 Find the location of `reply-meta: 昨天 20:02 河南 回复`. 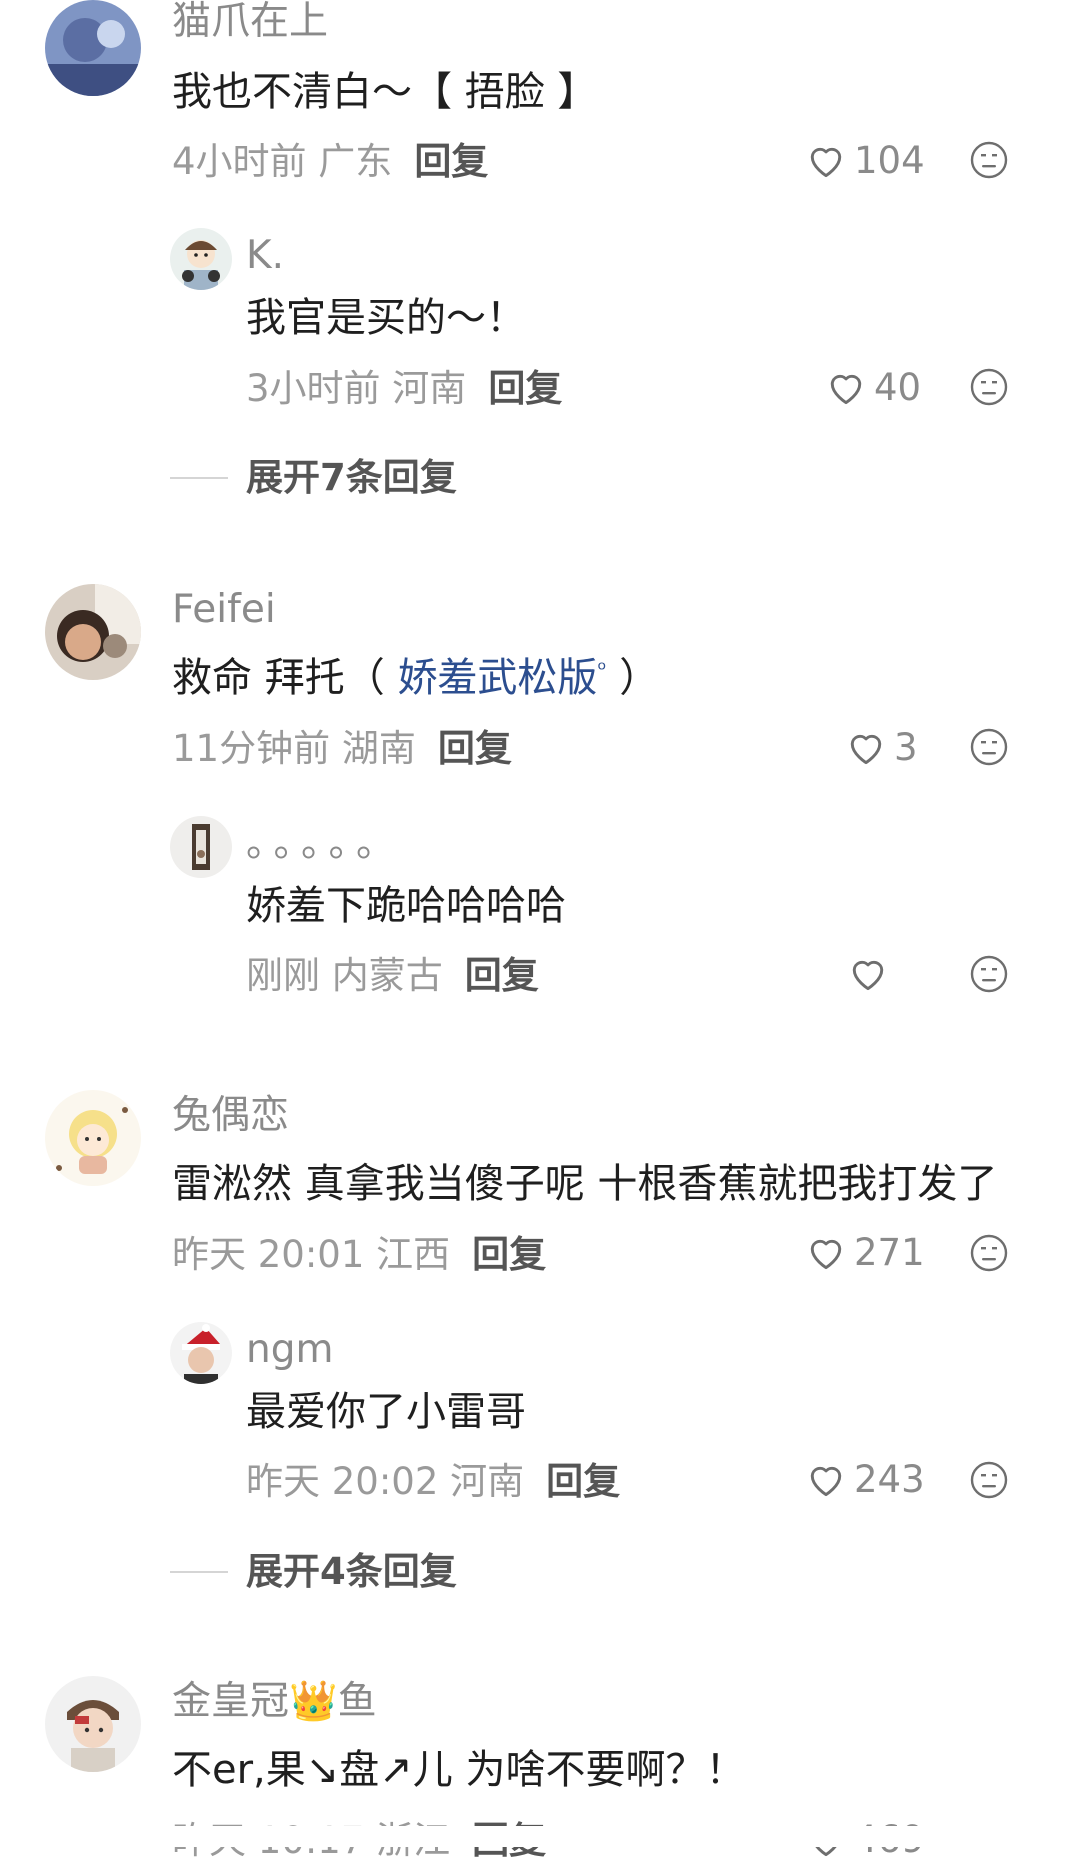

reply-meta: 昨天 20:02 河南 回复 is located at coordinates (433, 1481).